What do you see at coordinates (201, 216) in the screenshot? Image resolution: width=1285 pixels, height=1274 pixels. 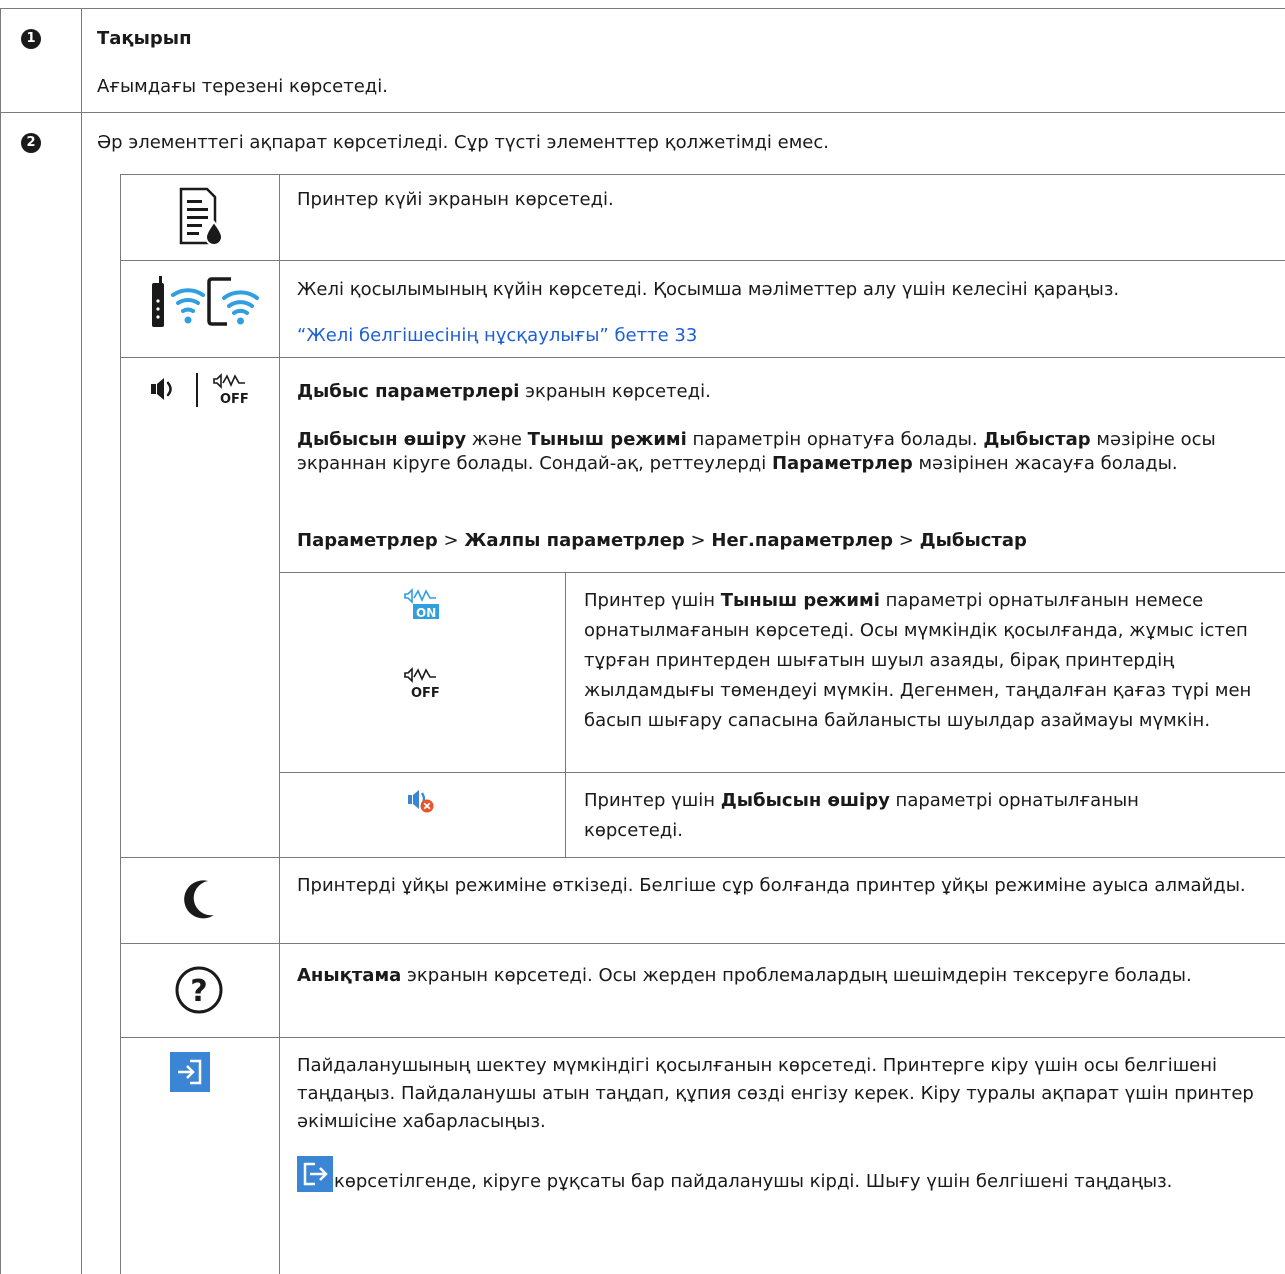 I see `printer-ink-status-icon` at bounding box center [201, 216].